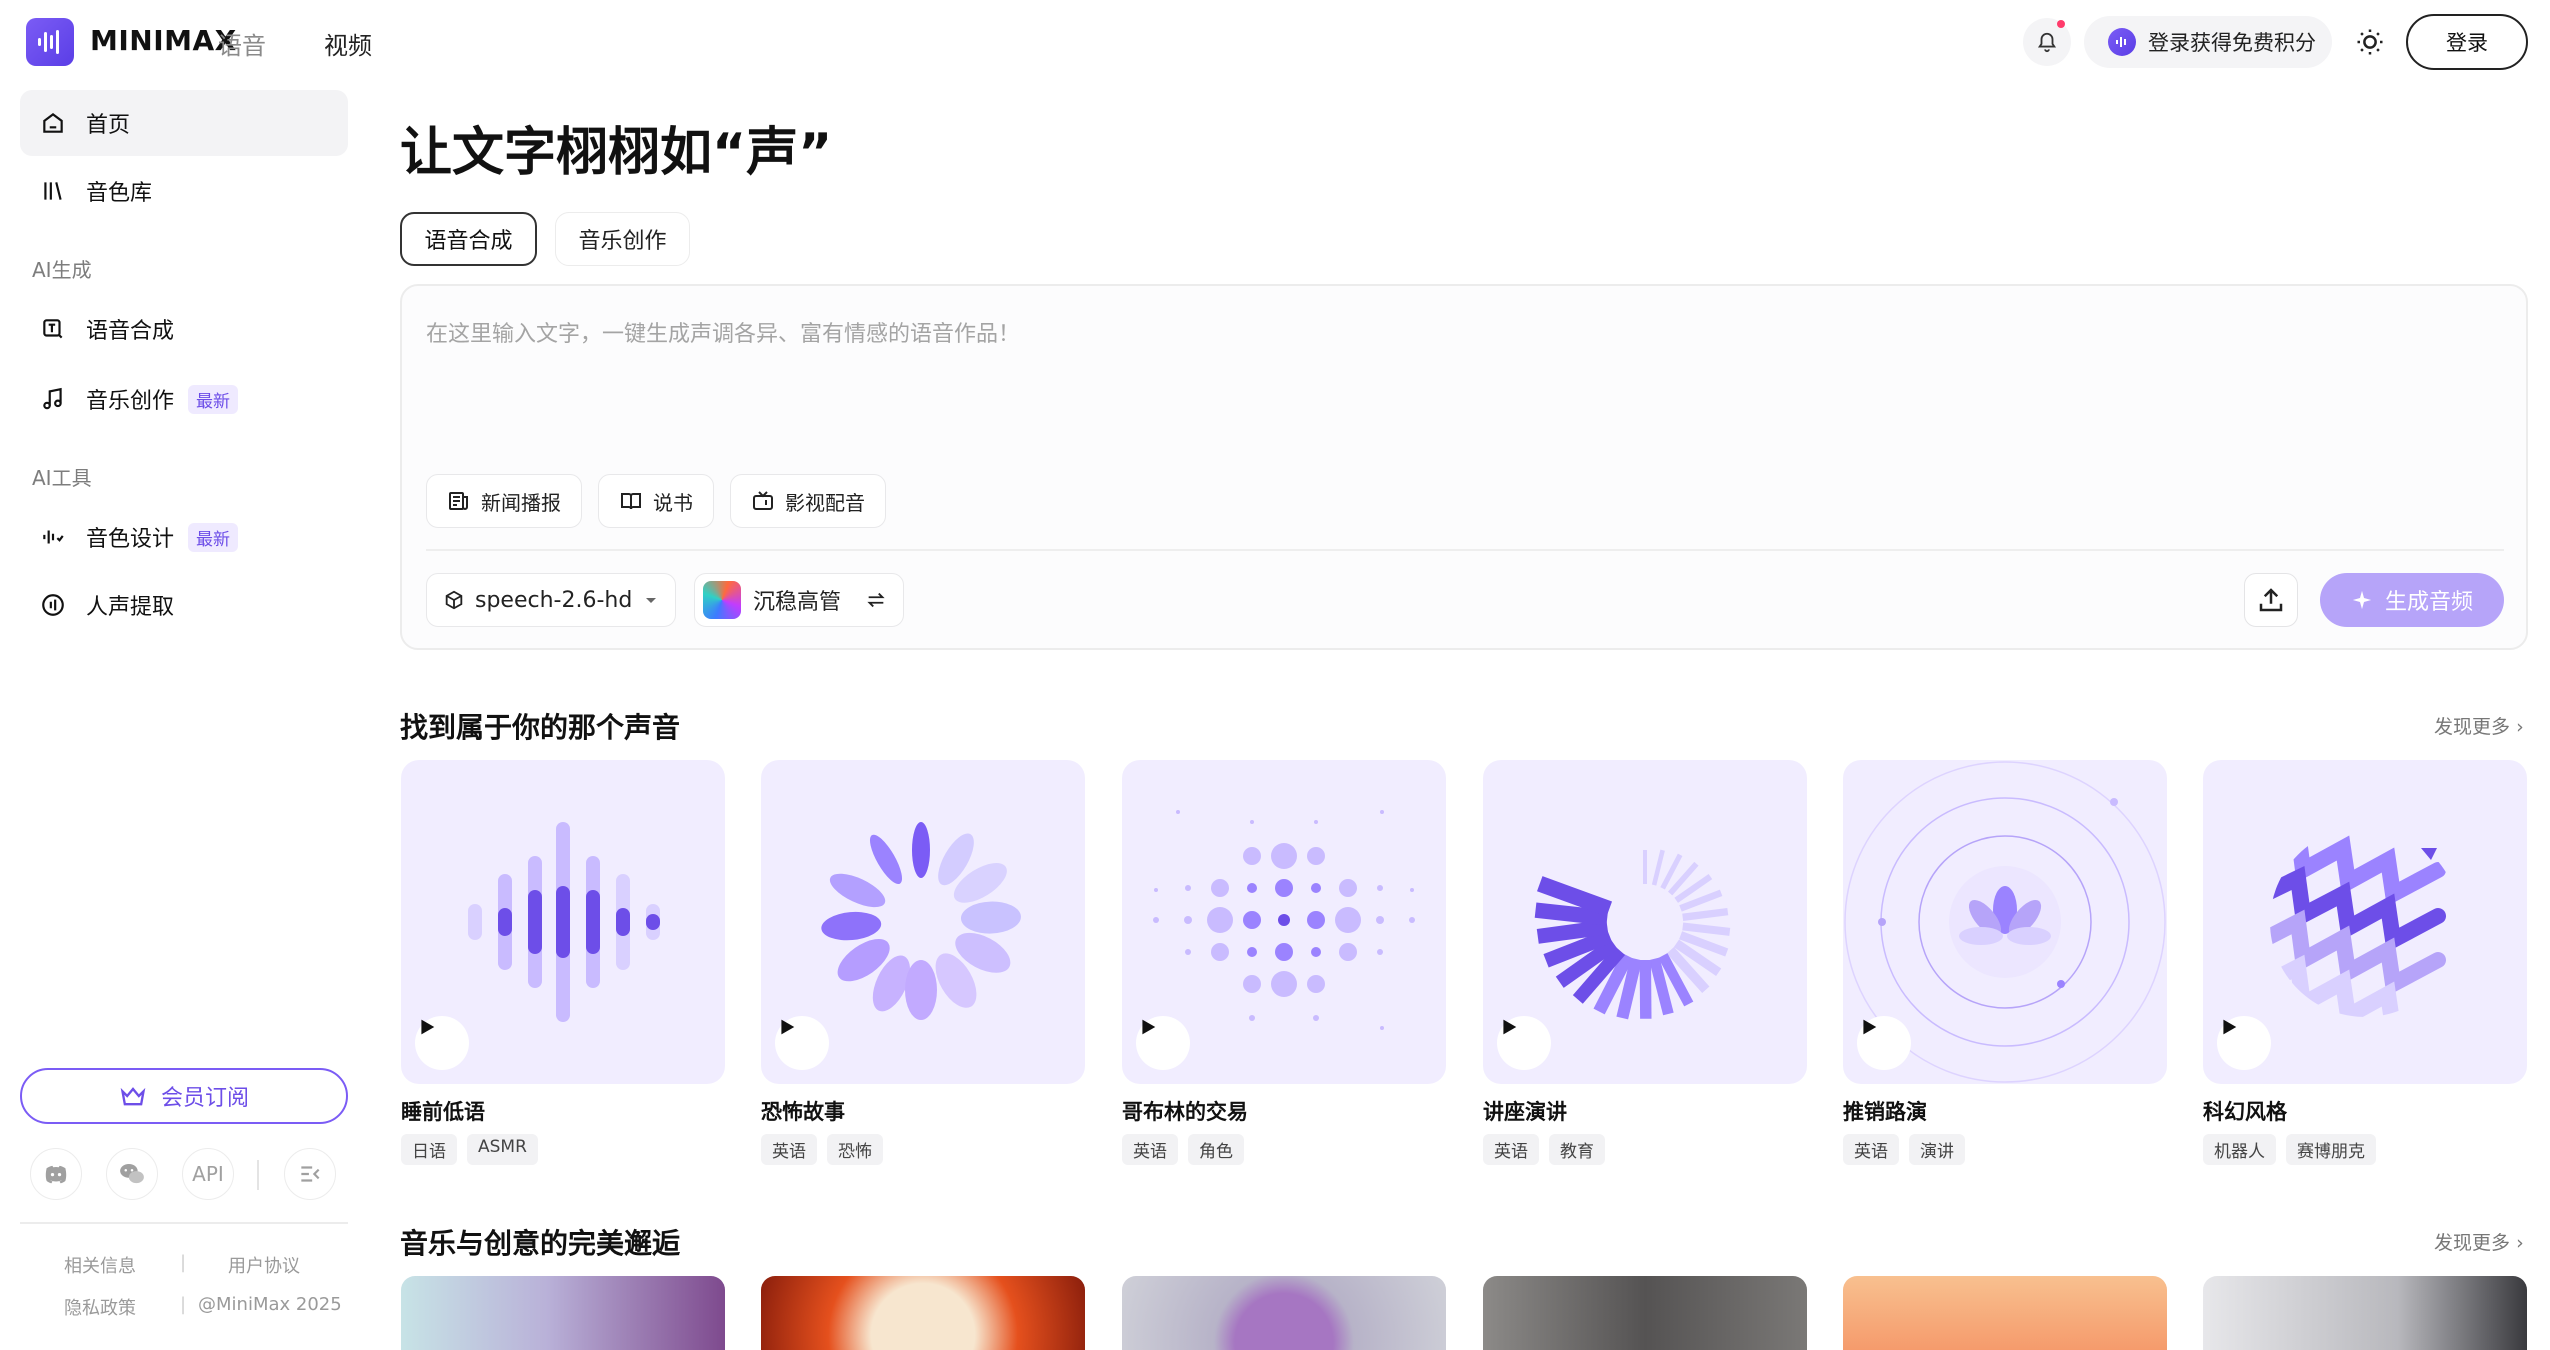  What do you see at coordinates (270, 1304) in the screenshot?
I see `copyright-text: @MiniMax 2025` at bounding box center [270, 1304].